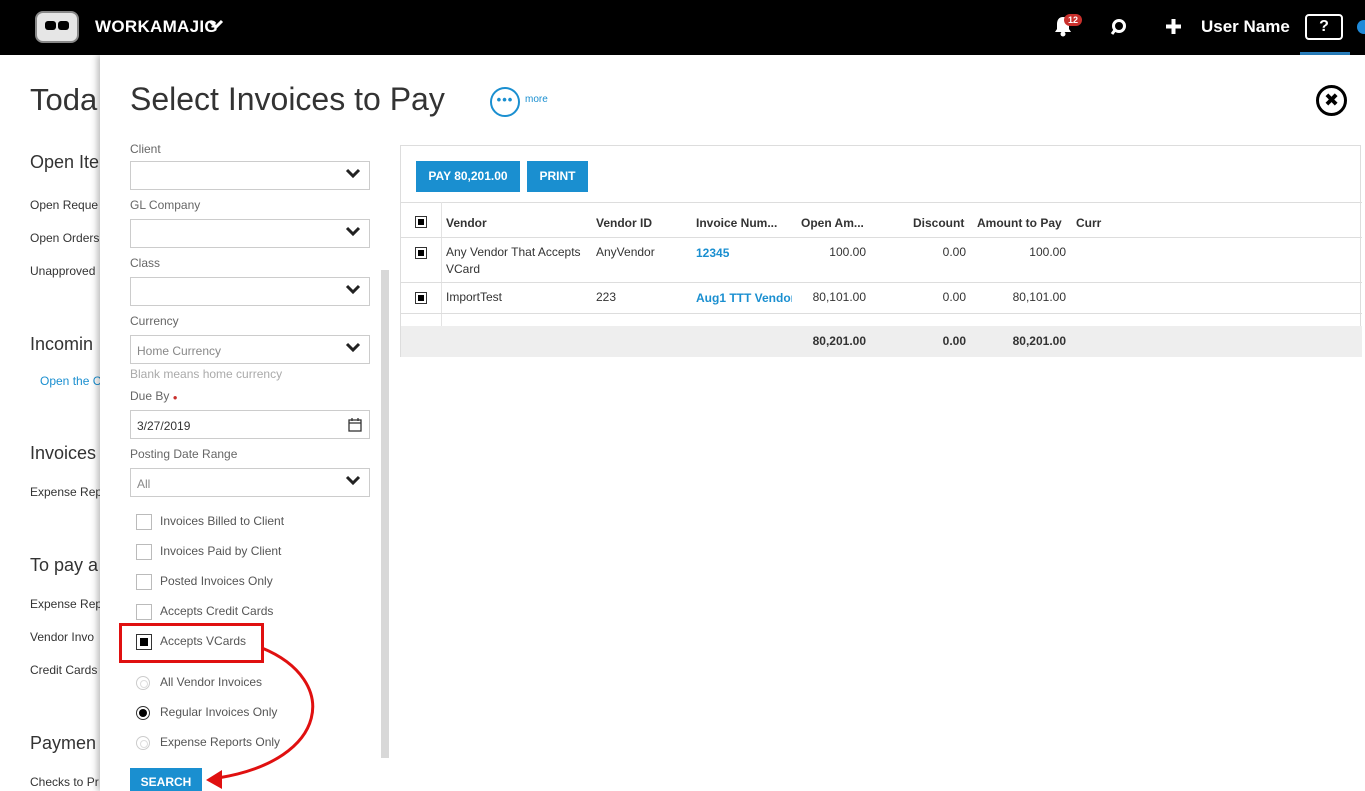 The image size is (1365, 791). Describe the element at coordinates (954, 341) in the screenshot. I see `total-discount: 0.00` at that location.